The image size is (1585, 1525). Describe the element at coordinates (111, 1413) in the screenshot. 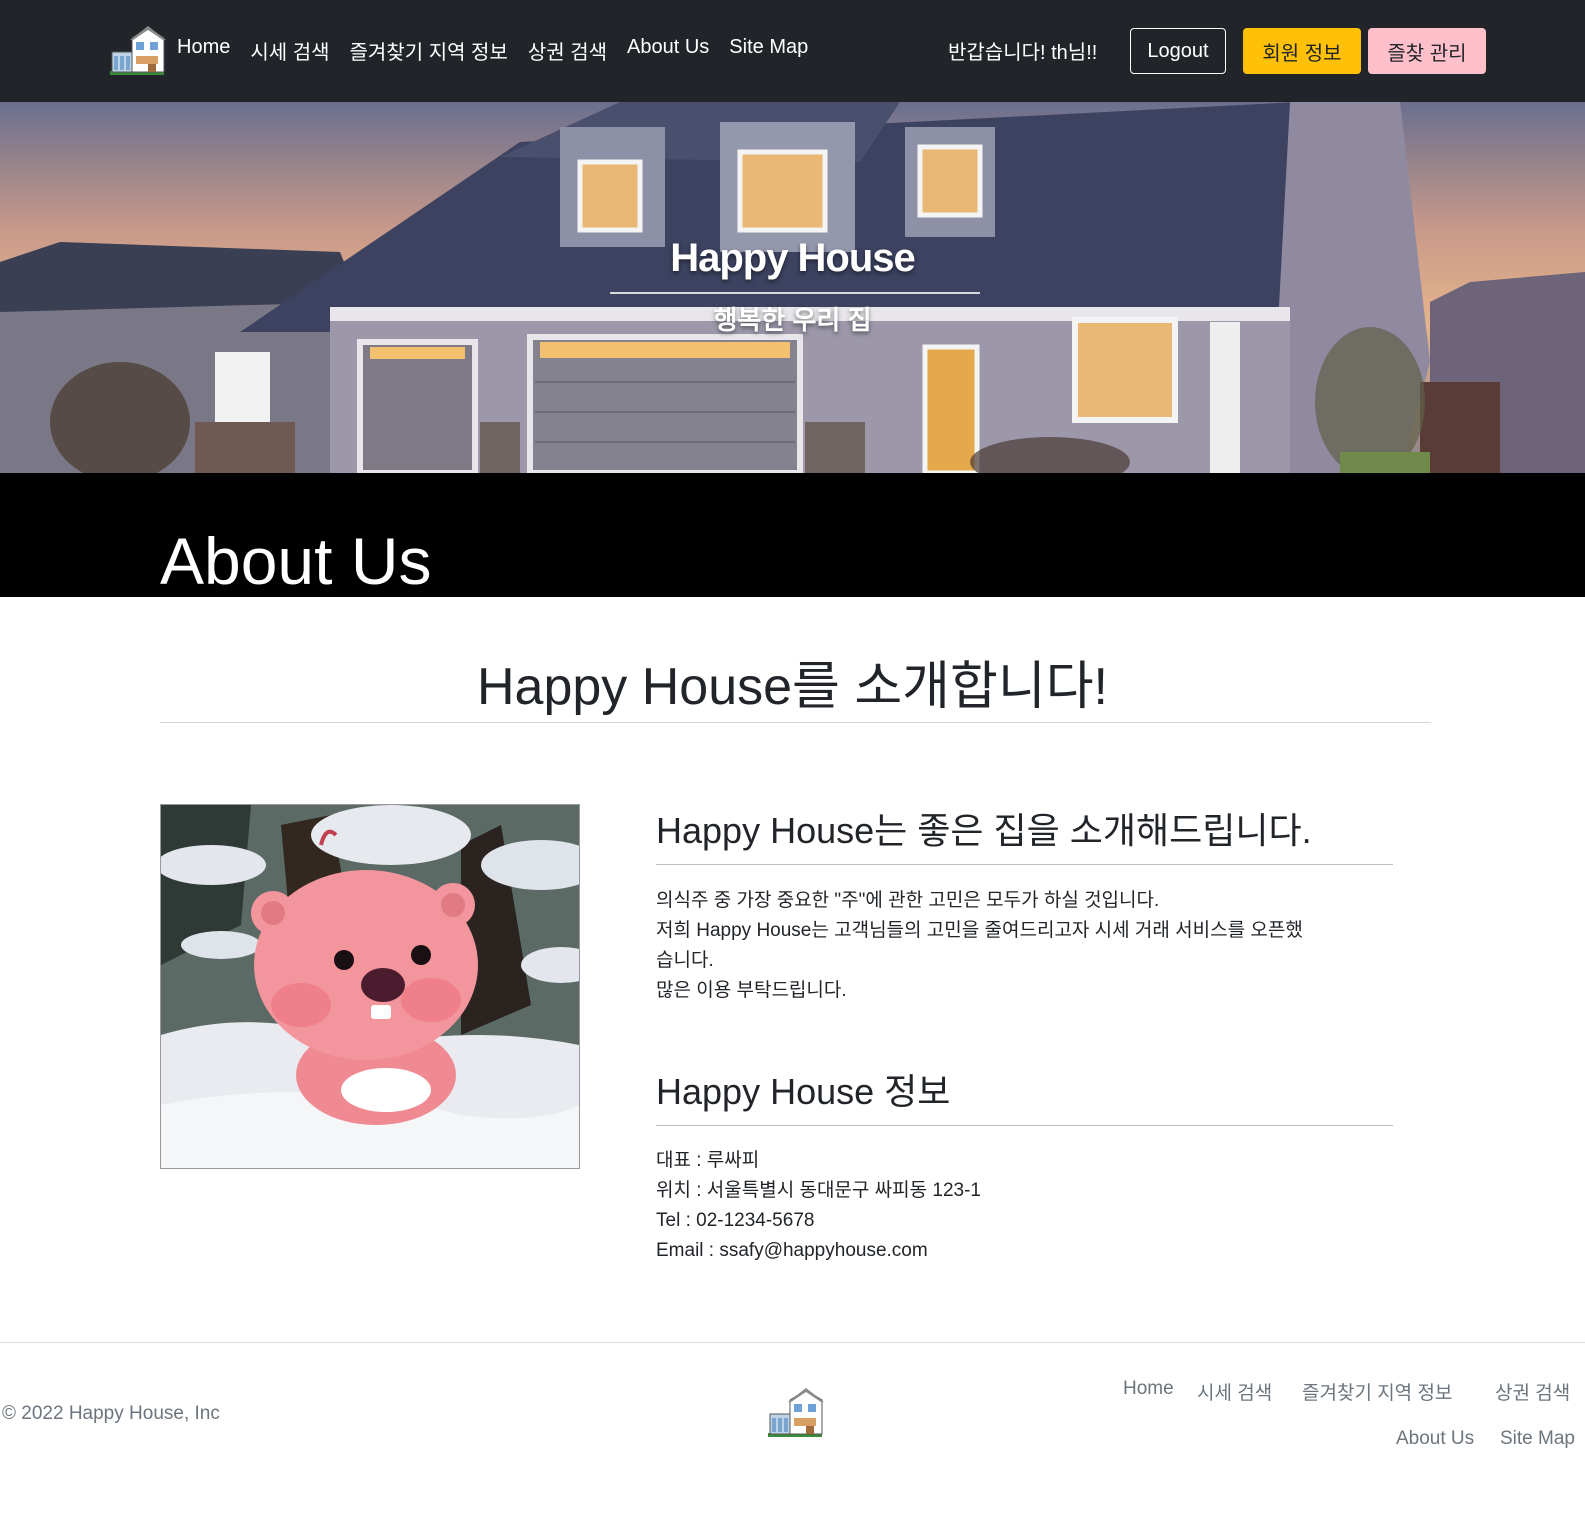

I see `footer-copyright: © 2022 Happy House, Inc` at that location.